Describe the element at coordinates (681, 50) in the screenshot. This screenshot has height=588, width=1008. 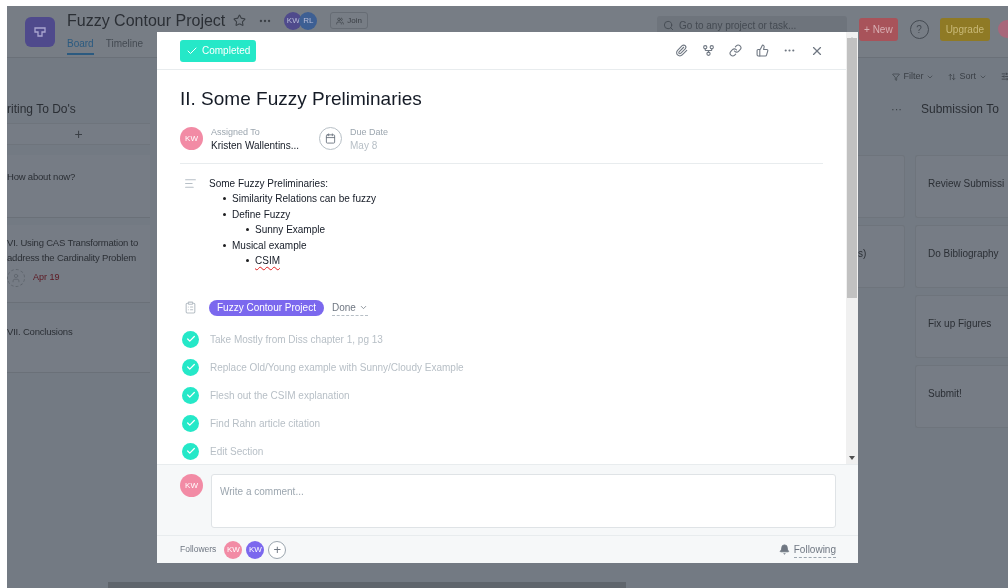
I see `paperclip-icon` at that location.